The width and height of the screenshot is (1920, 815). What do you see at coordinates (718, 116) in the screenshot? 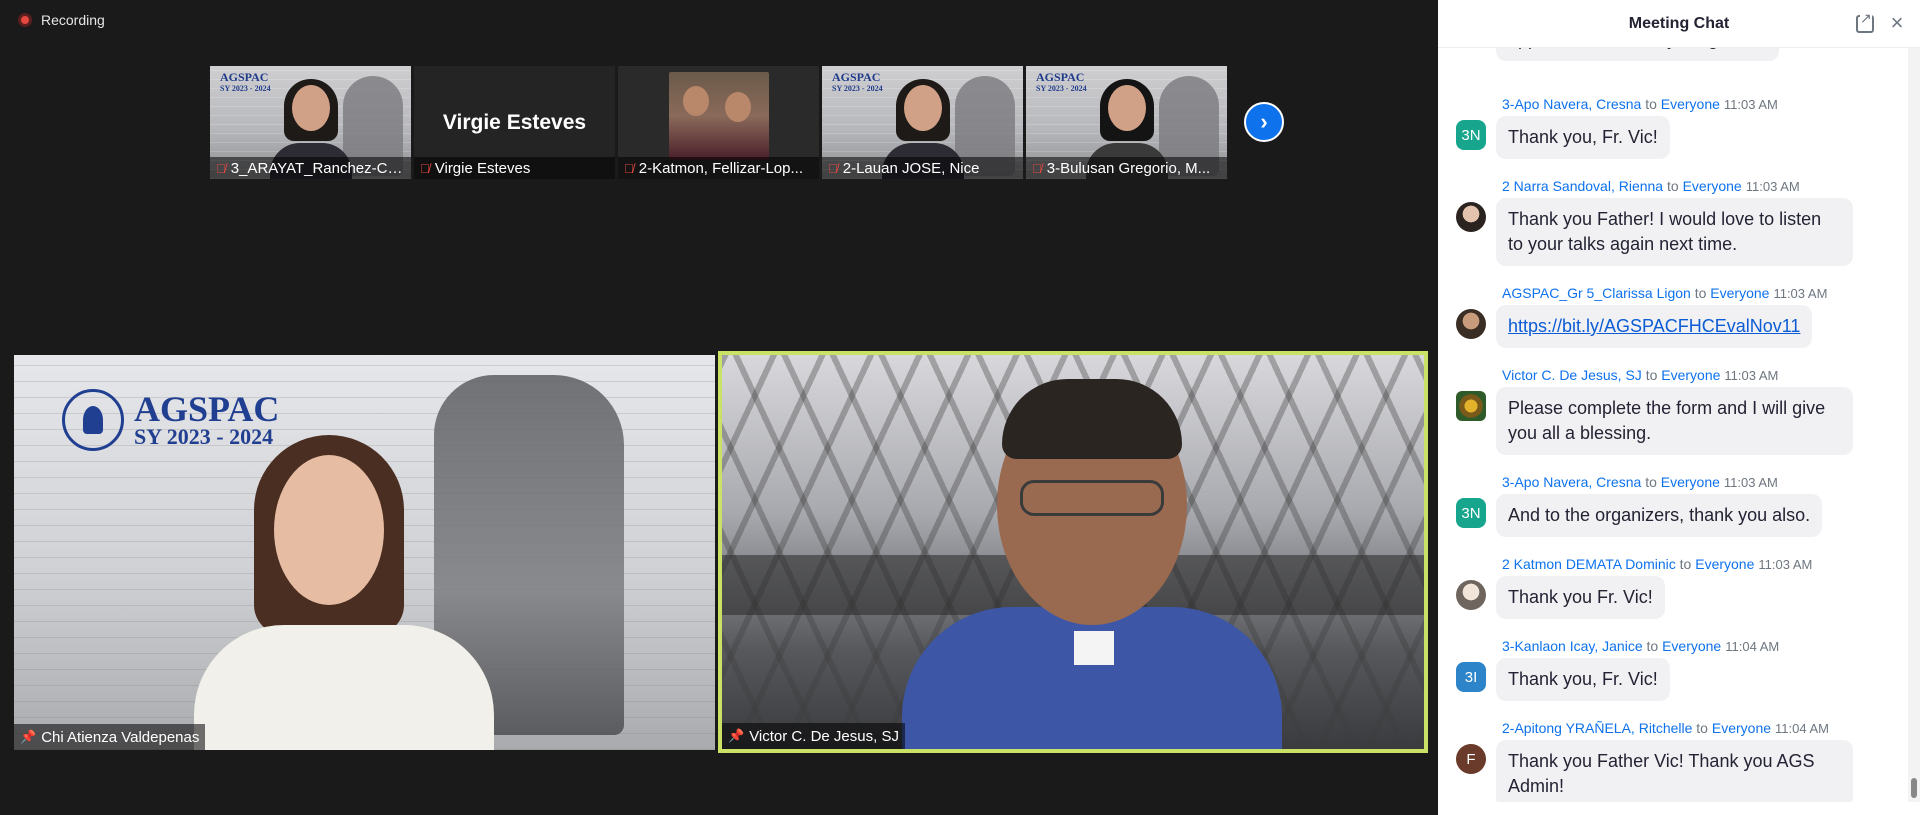
I see `participant-profile-photo` at bounding box center [718, 116].